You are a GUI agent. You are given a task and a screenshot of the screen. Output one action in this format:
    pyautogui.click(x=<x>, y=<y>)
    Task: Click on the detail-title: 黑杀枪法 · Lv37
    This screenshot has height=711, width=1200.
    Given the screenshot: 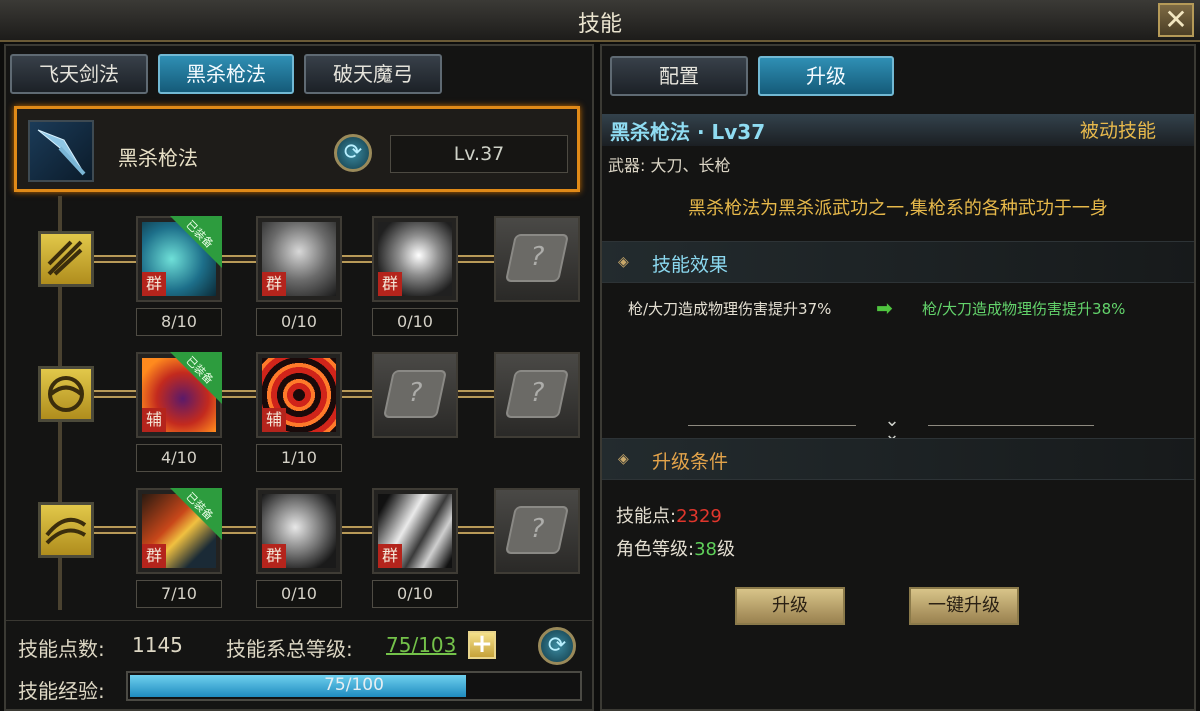 What is the action you would take?
    pyautogui.click(x=688, y=132)
    